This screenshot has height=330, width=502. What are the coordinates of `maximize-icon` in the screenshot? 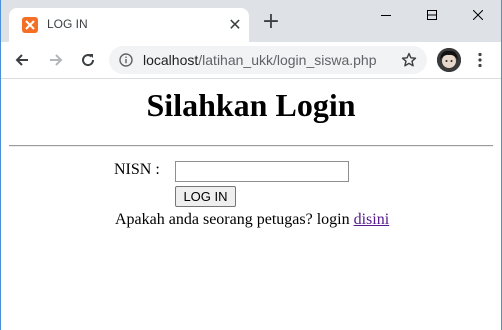 It's located at (432, 15).